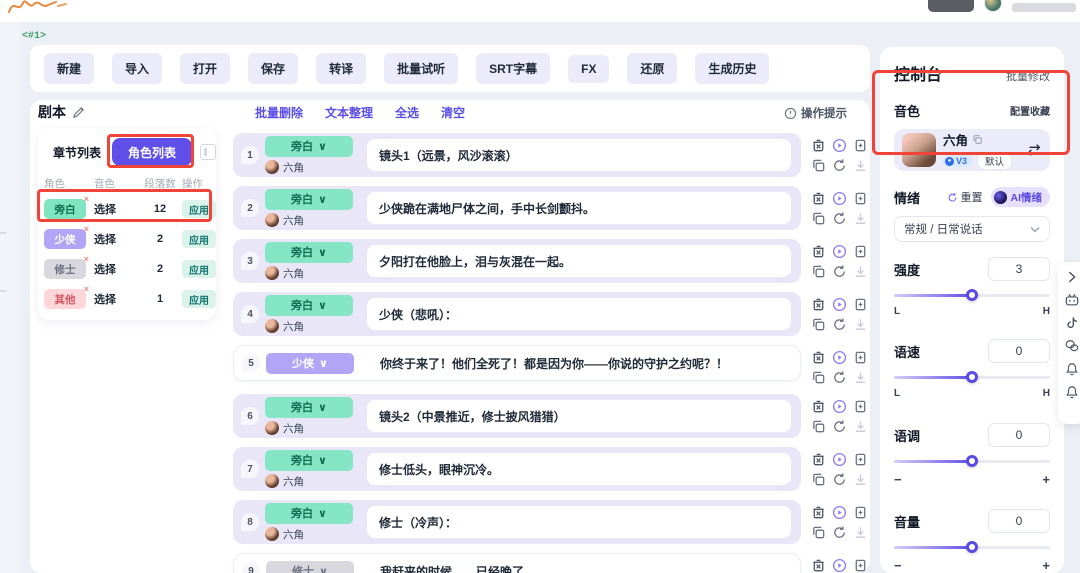  I want to click on segment-bubble: 6 旁白 ∨ 六角 镜头2（中景推近，修士披风猎猎）, so click(517, 416).